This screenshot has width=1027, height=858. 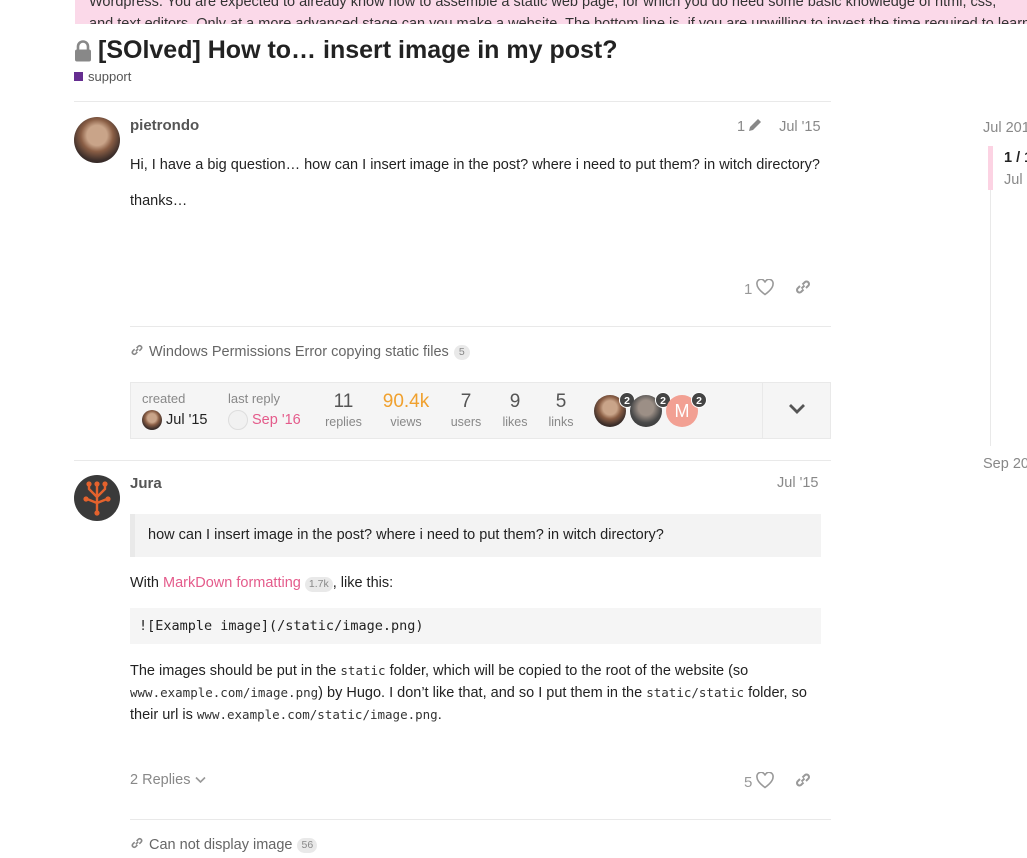 What do you see at coordinates (363, 583) in the screenshot?
I see `text-segment: , like this:` at bounding box center [363, 583].